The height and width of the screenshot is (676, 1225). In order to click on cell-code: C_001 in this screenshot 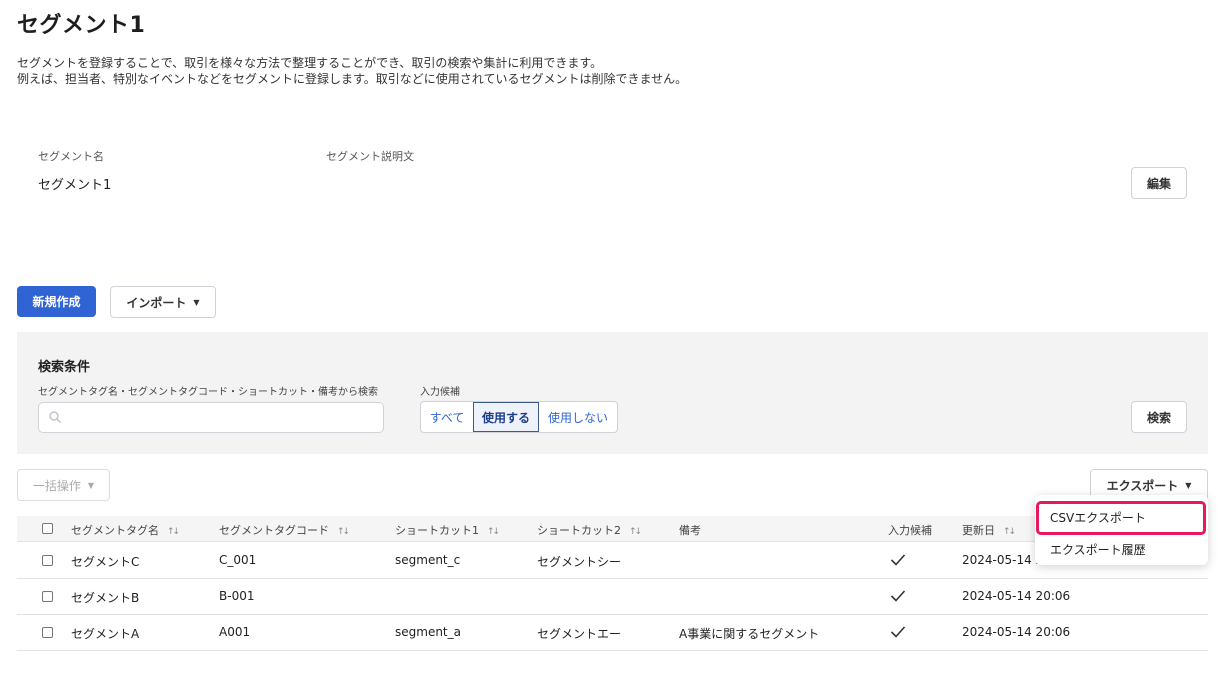, I will do `click(238, 560)`.